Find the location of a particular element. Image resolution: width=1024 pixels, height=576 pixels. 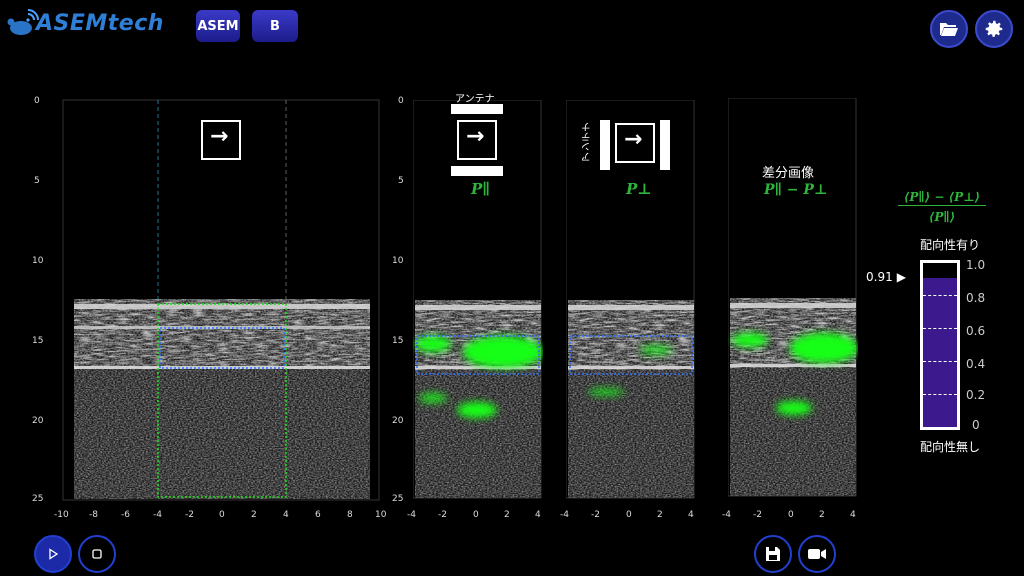

antenna-label-vertical: アンテナ is located at coordinates (587, 142).